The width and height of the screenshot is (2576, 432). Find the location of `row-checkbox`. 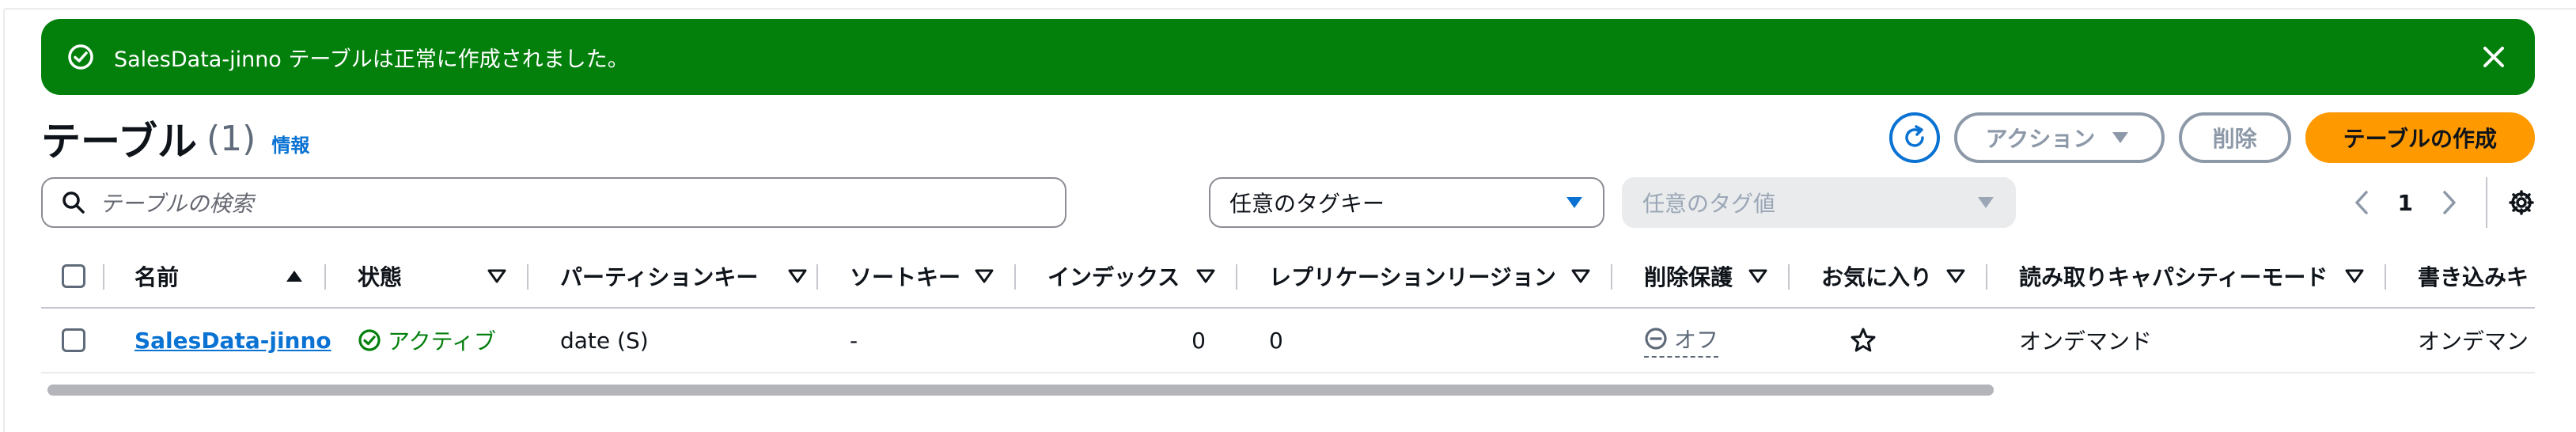

row-checkbox is located at coordinates (73, 340).